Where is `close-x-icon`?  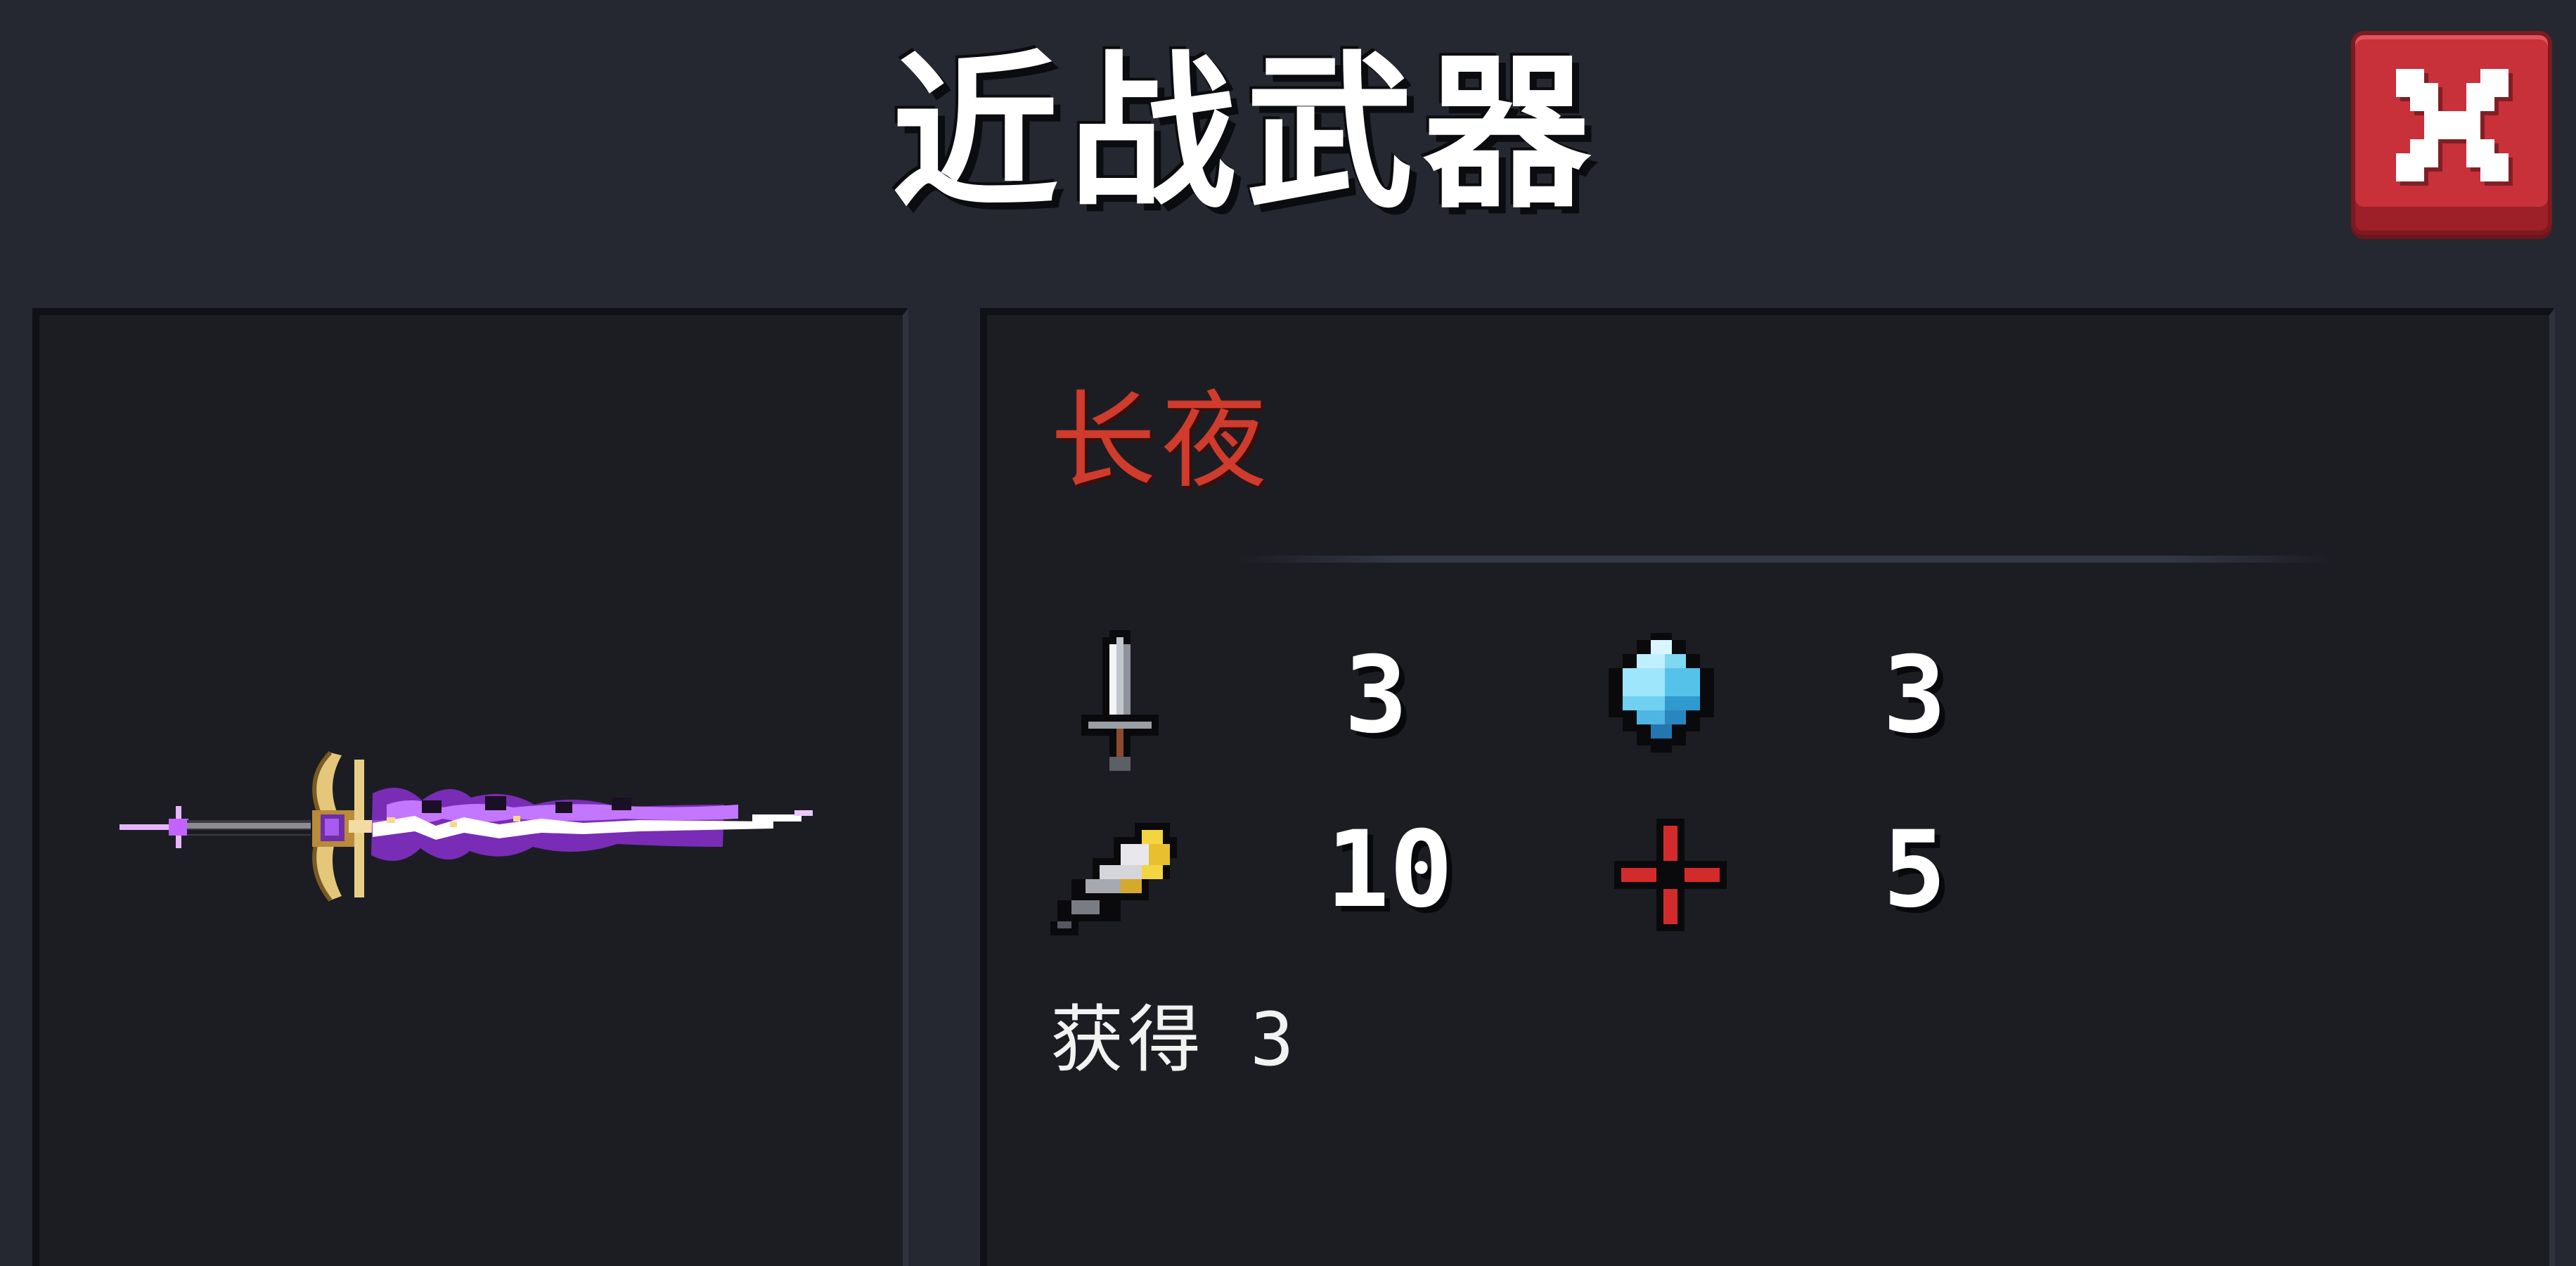 close-x-icon is located at coordinates (2454, 127).